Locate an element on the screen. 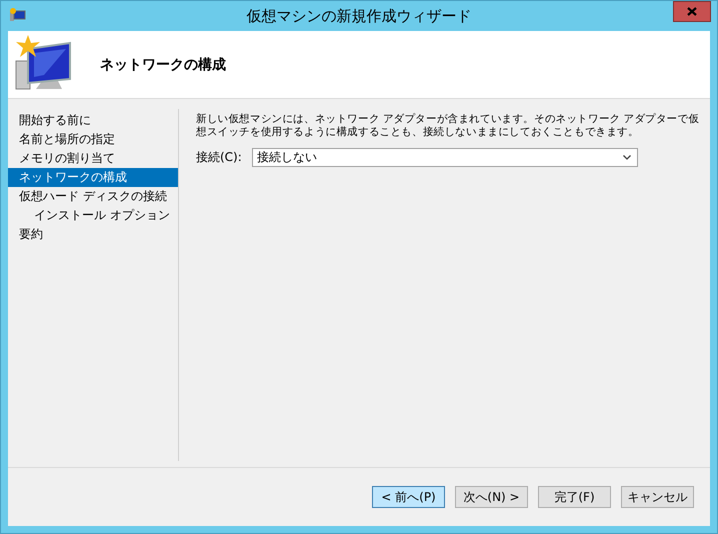 The image size is (718, 534). description: 新しい仮想マシンには、ネットワーク アダプターが含まれています。そのネットワーク アダプターで仮想スイッチを使用するように構成することも、接続しないままにしておくこともできます。 is located at coordinates (448, 126).